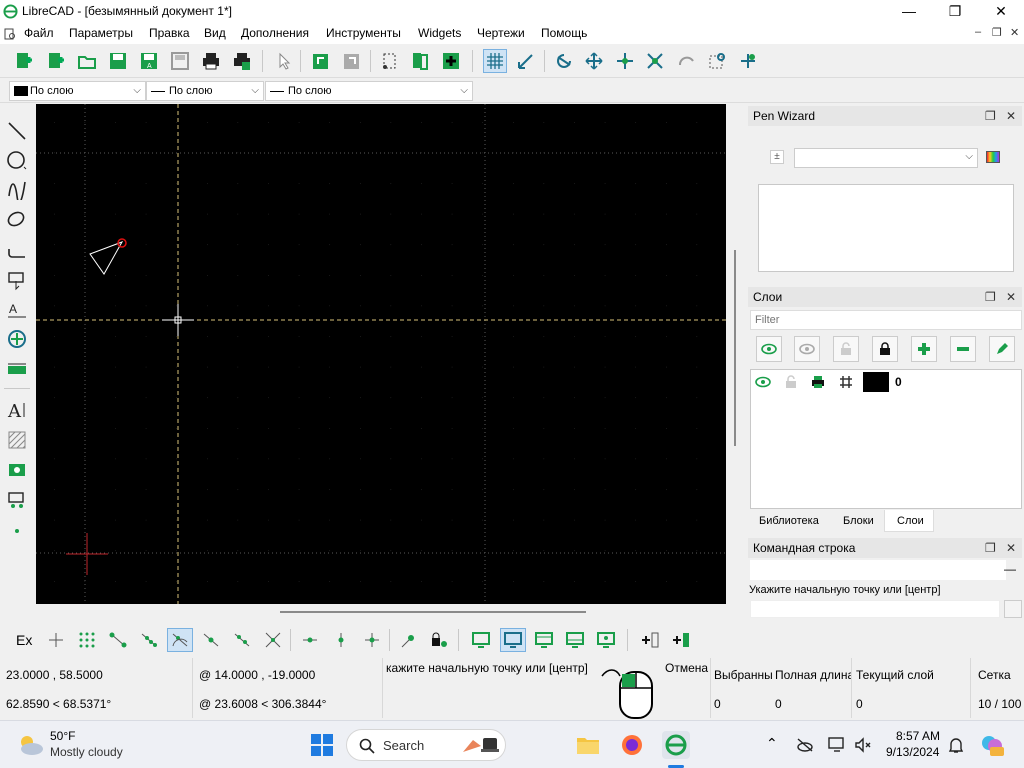  What do you see at coordinates (993, 157) in the screenshot?
I see `color-picker-icon` at bounding box center [993, 157].